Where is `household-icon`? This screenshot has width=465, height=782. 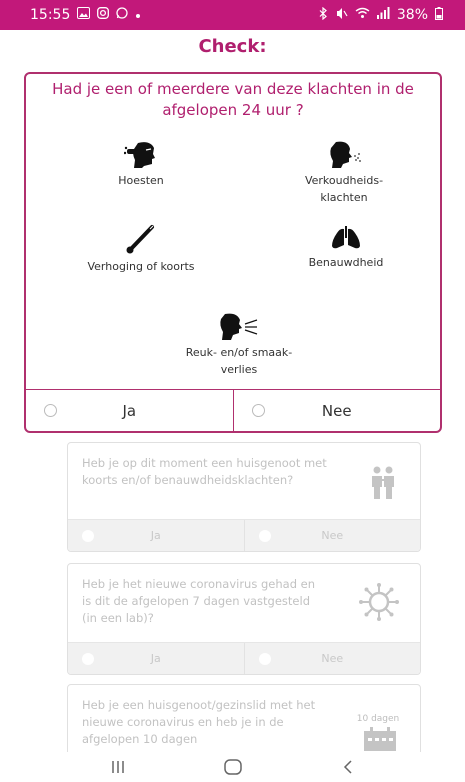
household-icon is located at coordinates (383, 485).